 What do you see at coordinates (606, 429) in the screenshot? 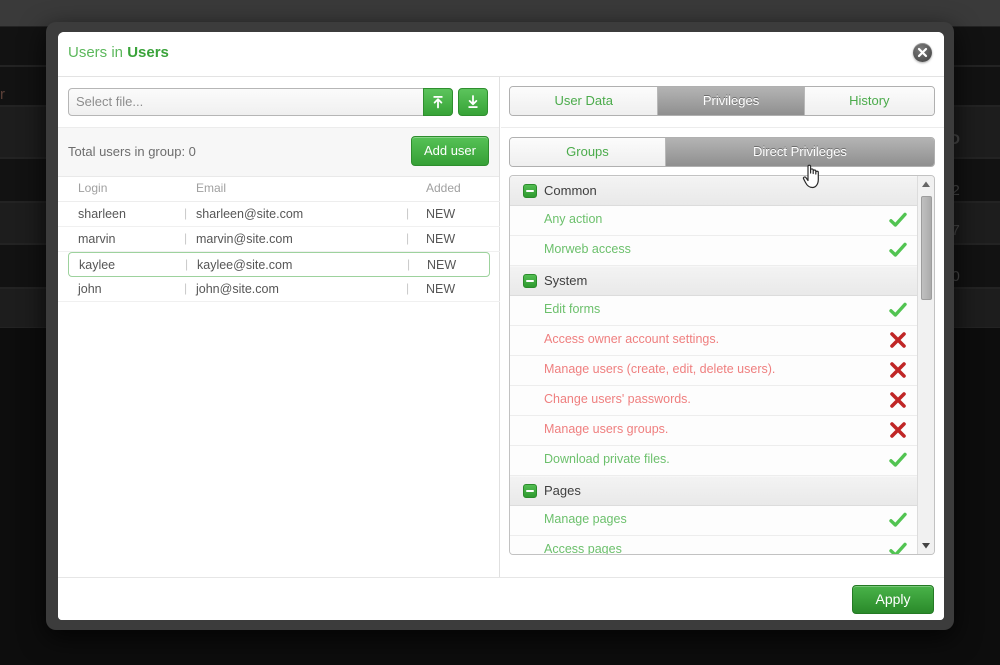
I see `privilege-label: Manage users groups.` at bounding box center [606, 429].